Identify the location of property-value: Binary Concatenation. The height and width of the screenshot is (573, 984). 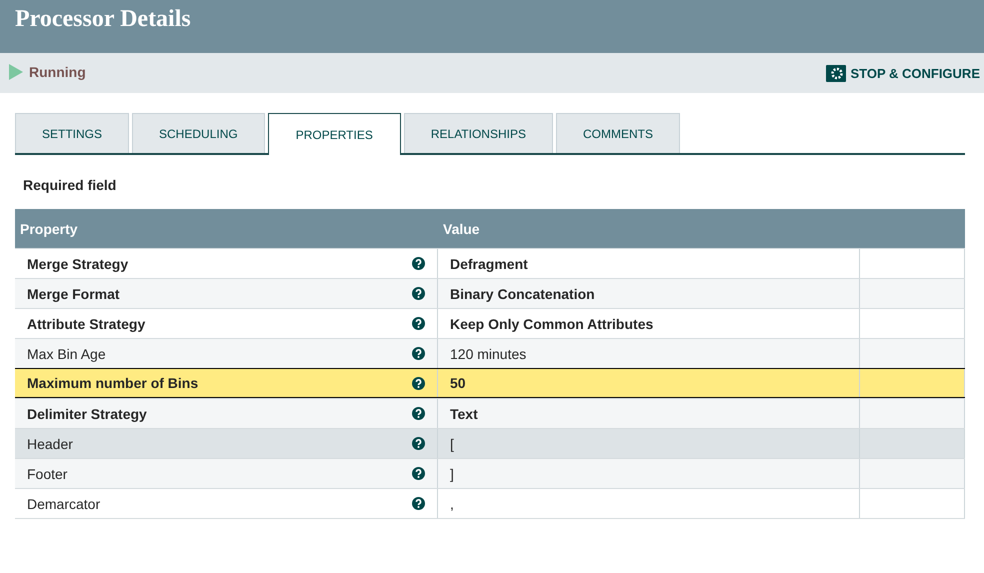
(522, 294).